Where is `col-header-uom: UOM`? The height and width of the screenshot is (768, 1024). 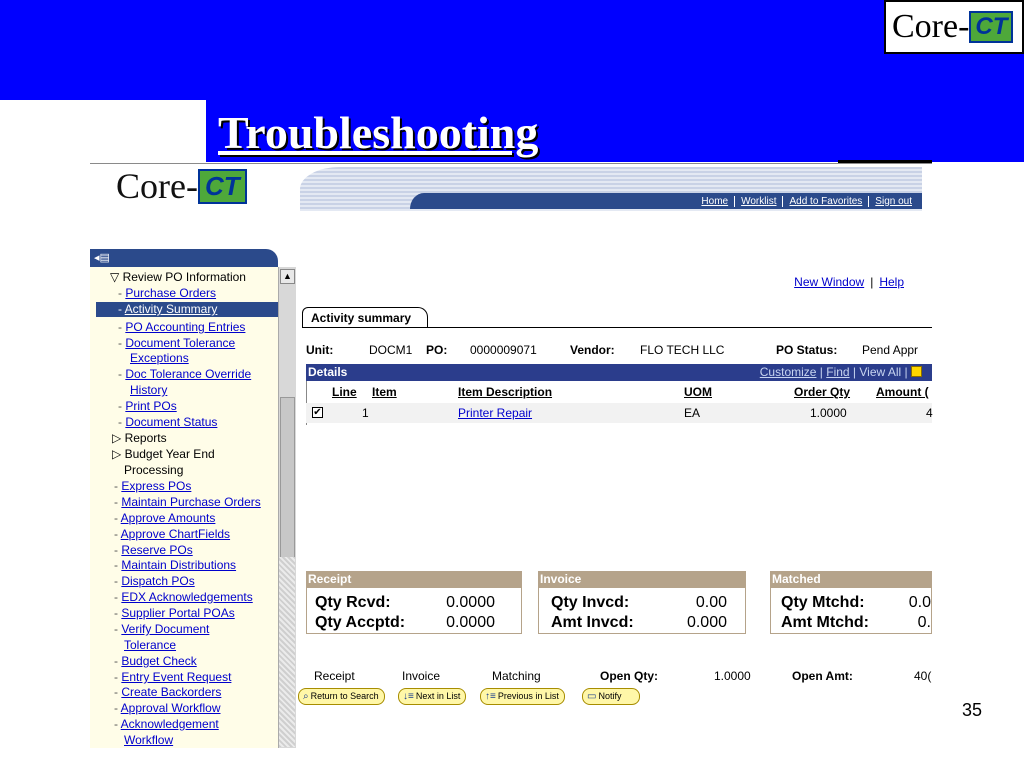 col-header-uom: UOM is located at coordinates (698, 392).